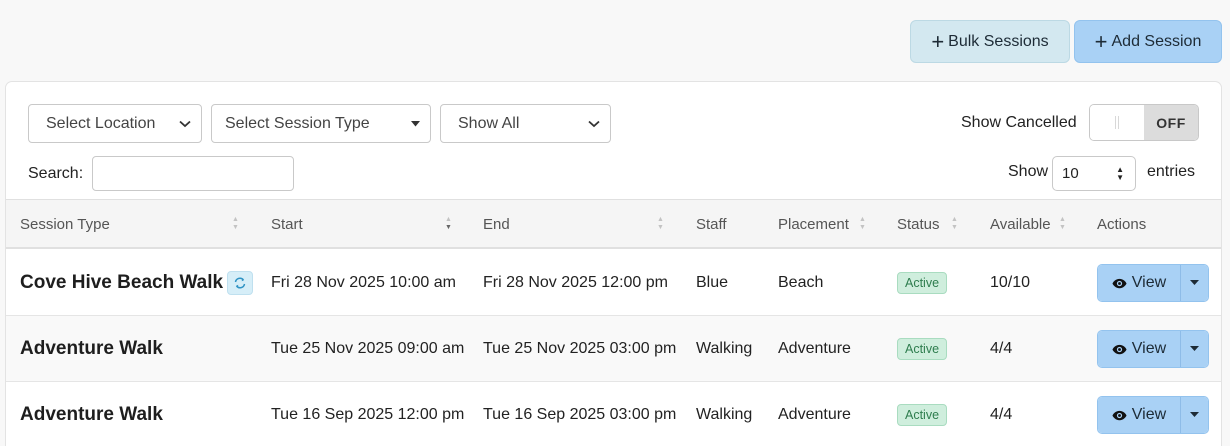 The image size is (1230, 446). What do you see at coordinates (580, 414) in the screenshot?
I see `end-cell: Tue 16 Sep 2025 03:00 pm` at bounding box center [580, 414].